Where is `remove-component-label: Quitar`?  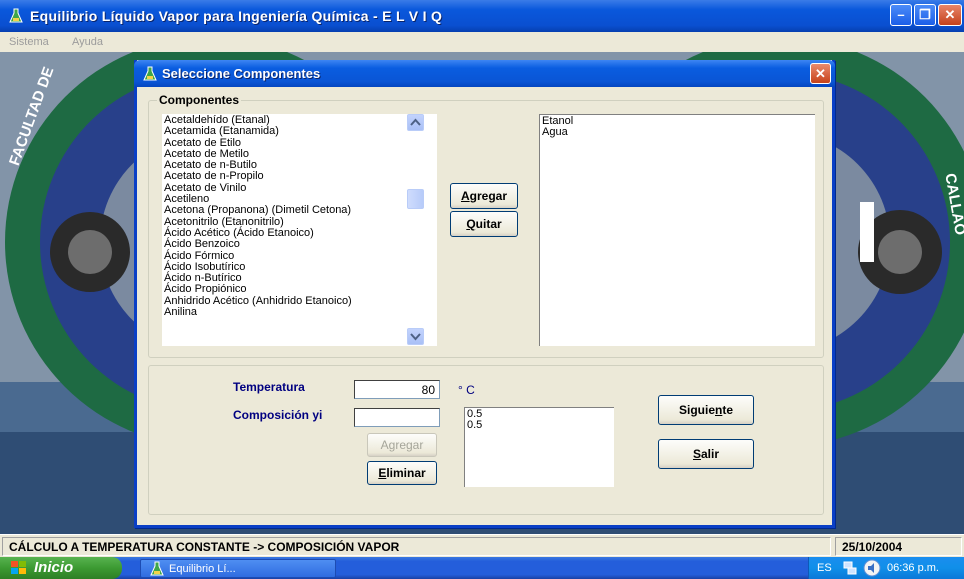
remove-component-label: Quitar is located at coordinates (484, 224).